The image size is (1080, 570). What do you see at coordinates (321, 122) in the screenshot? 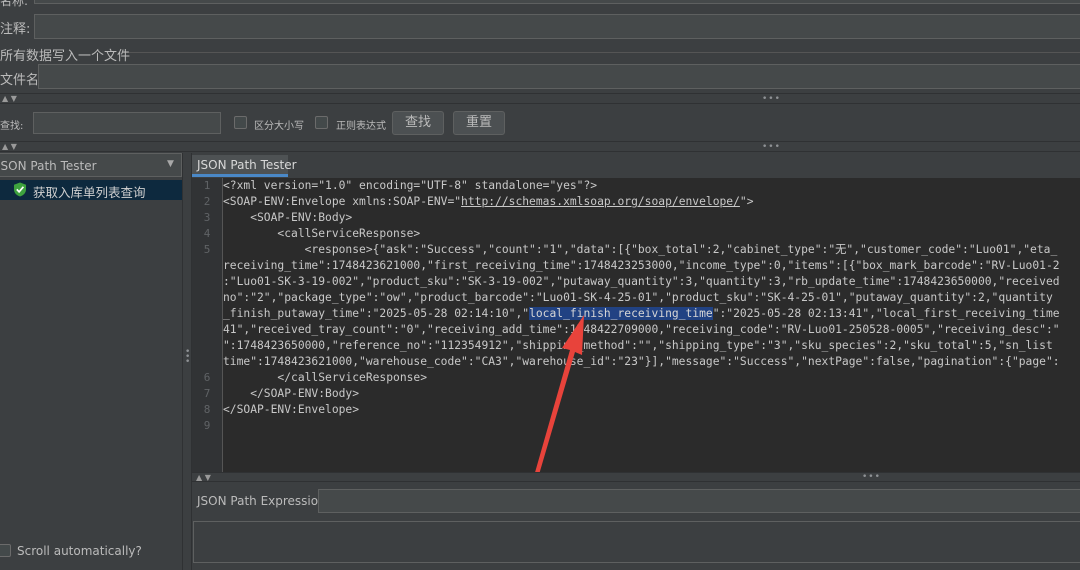
I see `regex-checkbox` at bounding box center [321, 122].